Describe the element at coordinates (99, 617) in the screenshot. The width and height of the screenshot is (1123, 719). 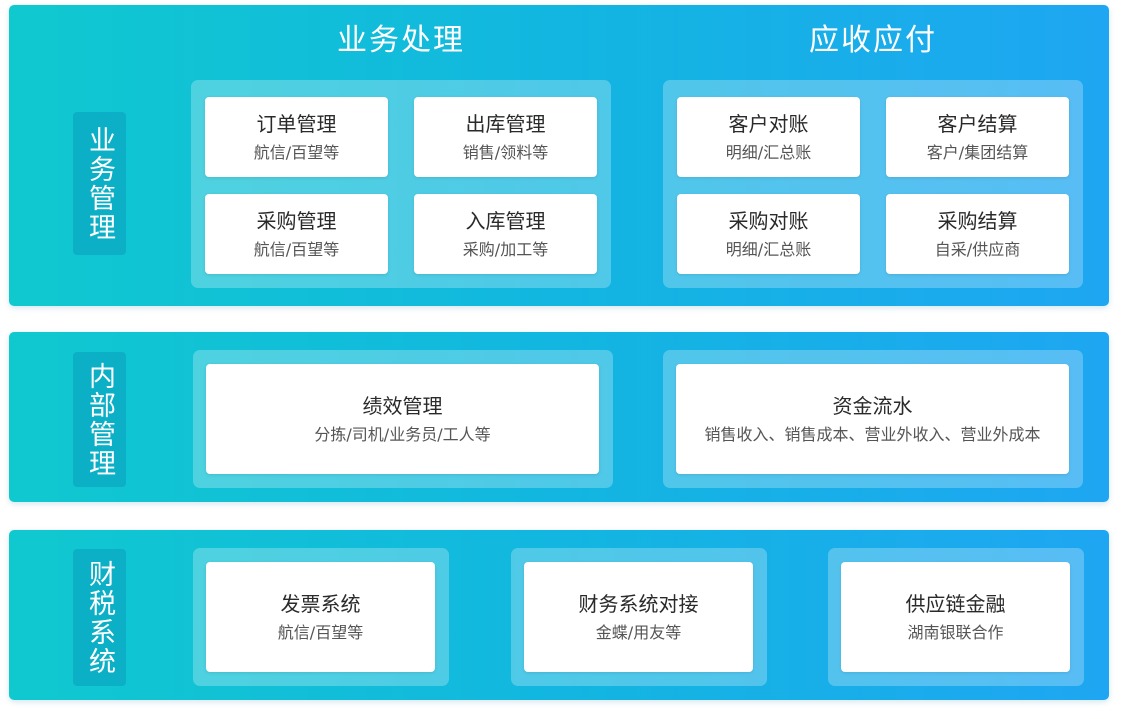
I see `side-label-finance-tax: 财税系统` at that location.